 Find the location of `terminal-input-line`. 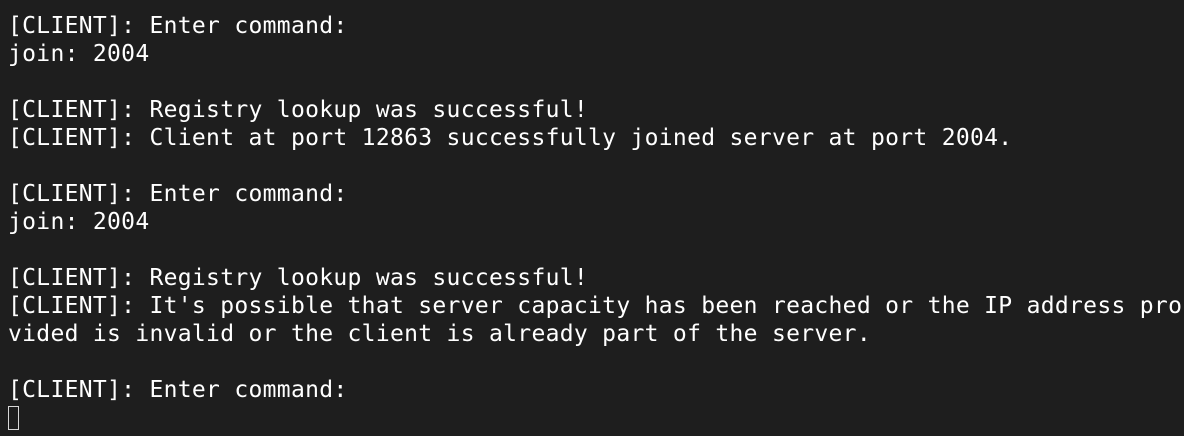

terminal-input-line is located at coordinates (596, 418).